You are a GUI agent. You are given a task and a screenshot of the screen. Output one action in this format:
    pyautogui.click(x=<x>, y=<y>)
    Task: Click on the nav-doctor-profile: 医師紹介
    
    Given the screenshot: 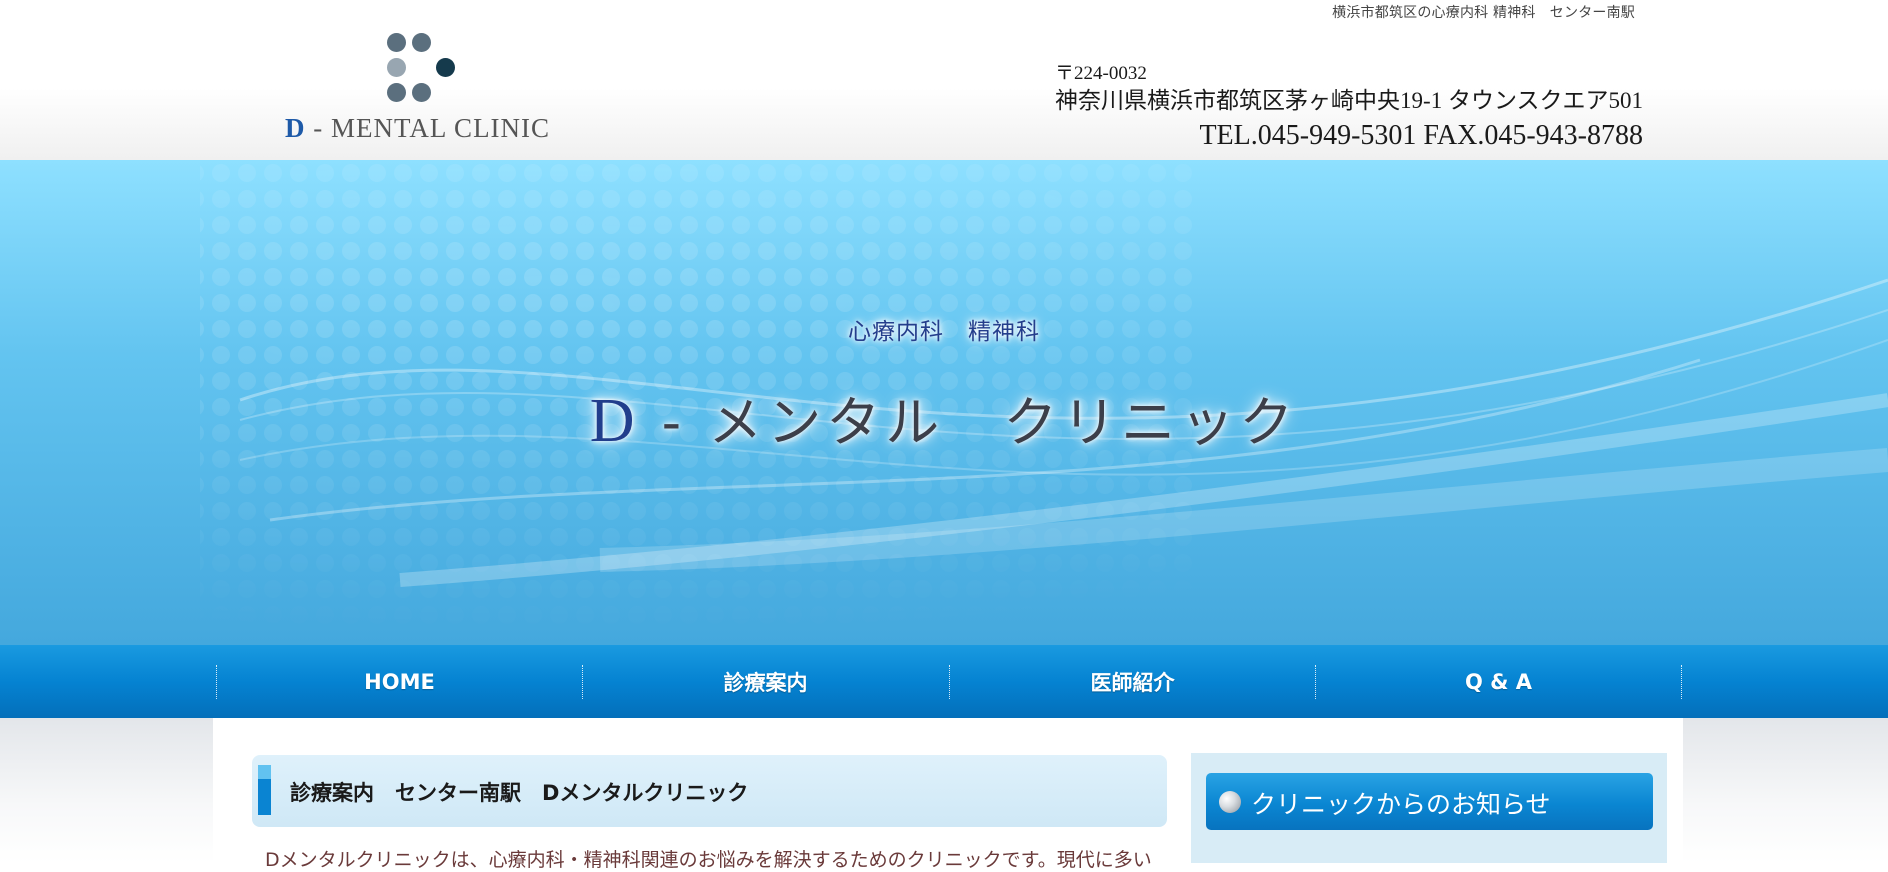 What is the action you would take?
    pyautogui.click(x=1132, y=681)
    